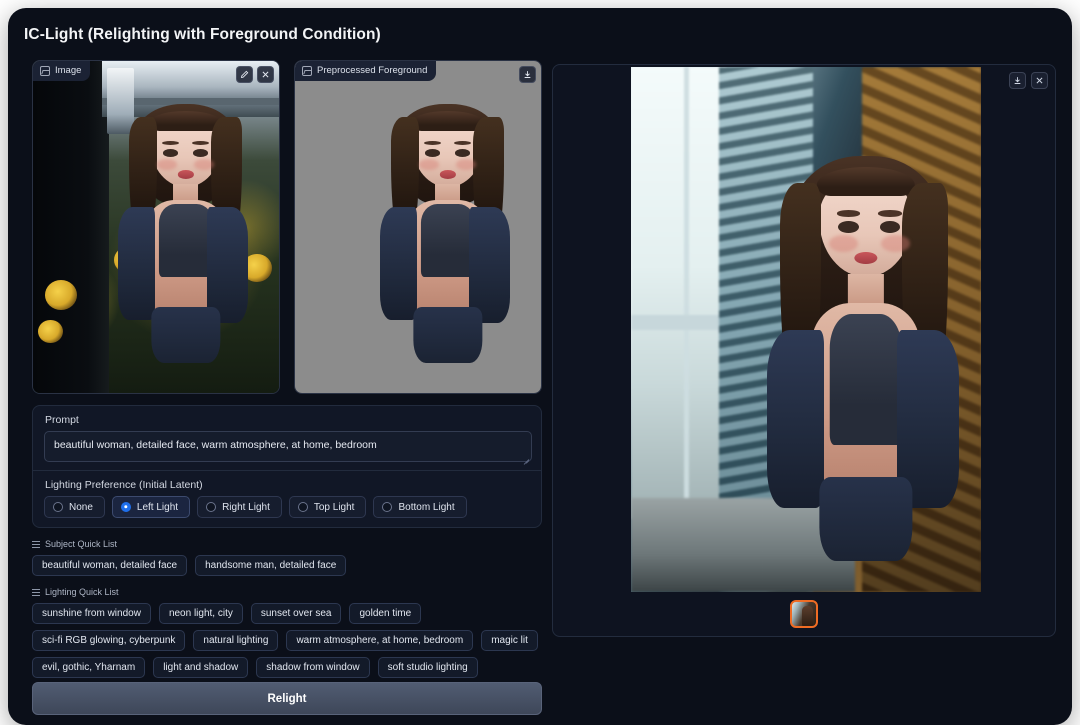 The height and width of the screenshot is (725, 1080). What do you see at coordinates (334, 507) in the screenshot?
I see `lighting-radio-label: Top Light` at bounding box center [334, 507].